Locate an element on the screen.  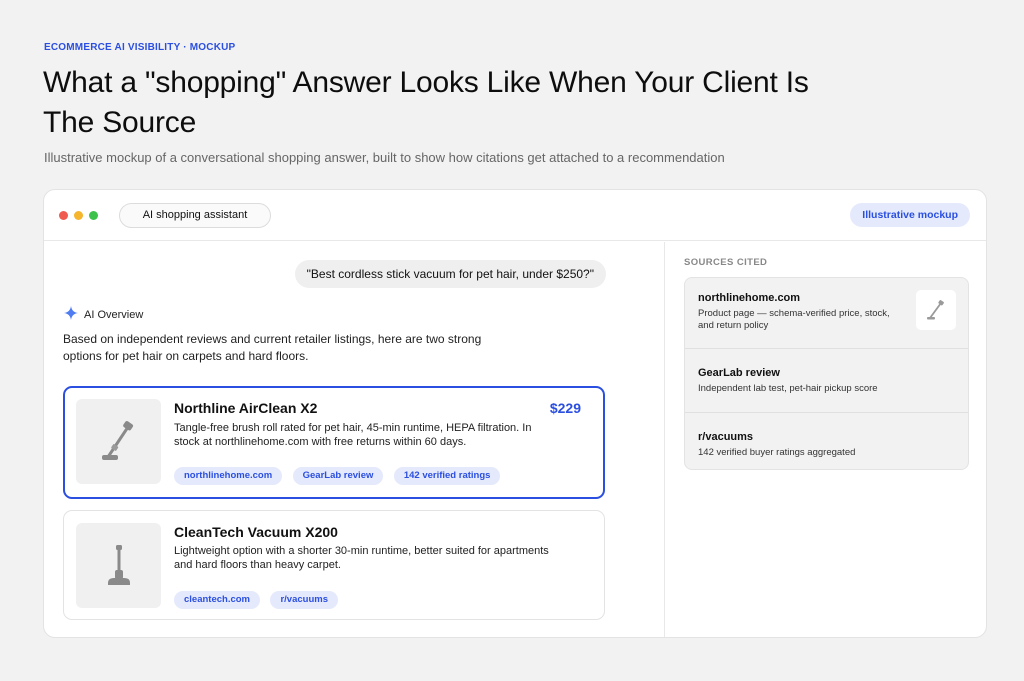
app-label-pill: AI shopping assistant is located at coordinates (195, 215).